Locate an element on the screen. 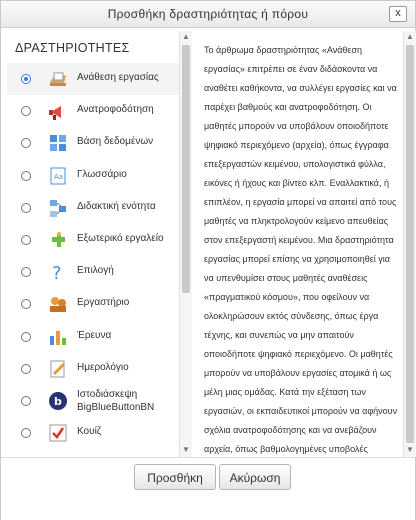 This screenshot has height=520, width=416. add-button: Προσθήκη is located at coordinates (175, 477).